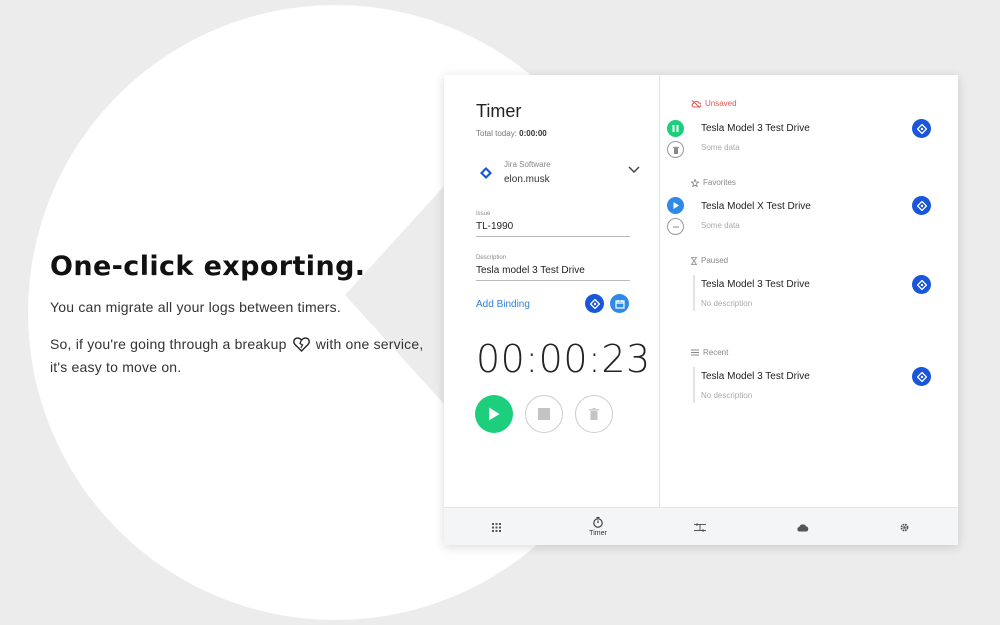  What do you see at coordinates (483, 214) in the screenshot?
I see `issue-label: Issue` at bounding box center [483, 214].